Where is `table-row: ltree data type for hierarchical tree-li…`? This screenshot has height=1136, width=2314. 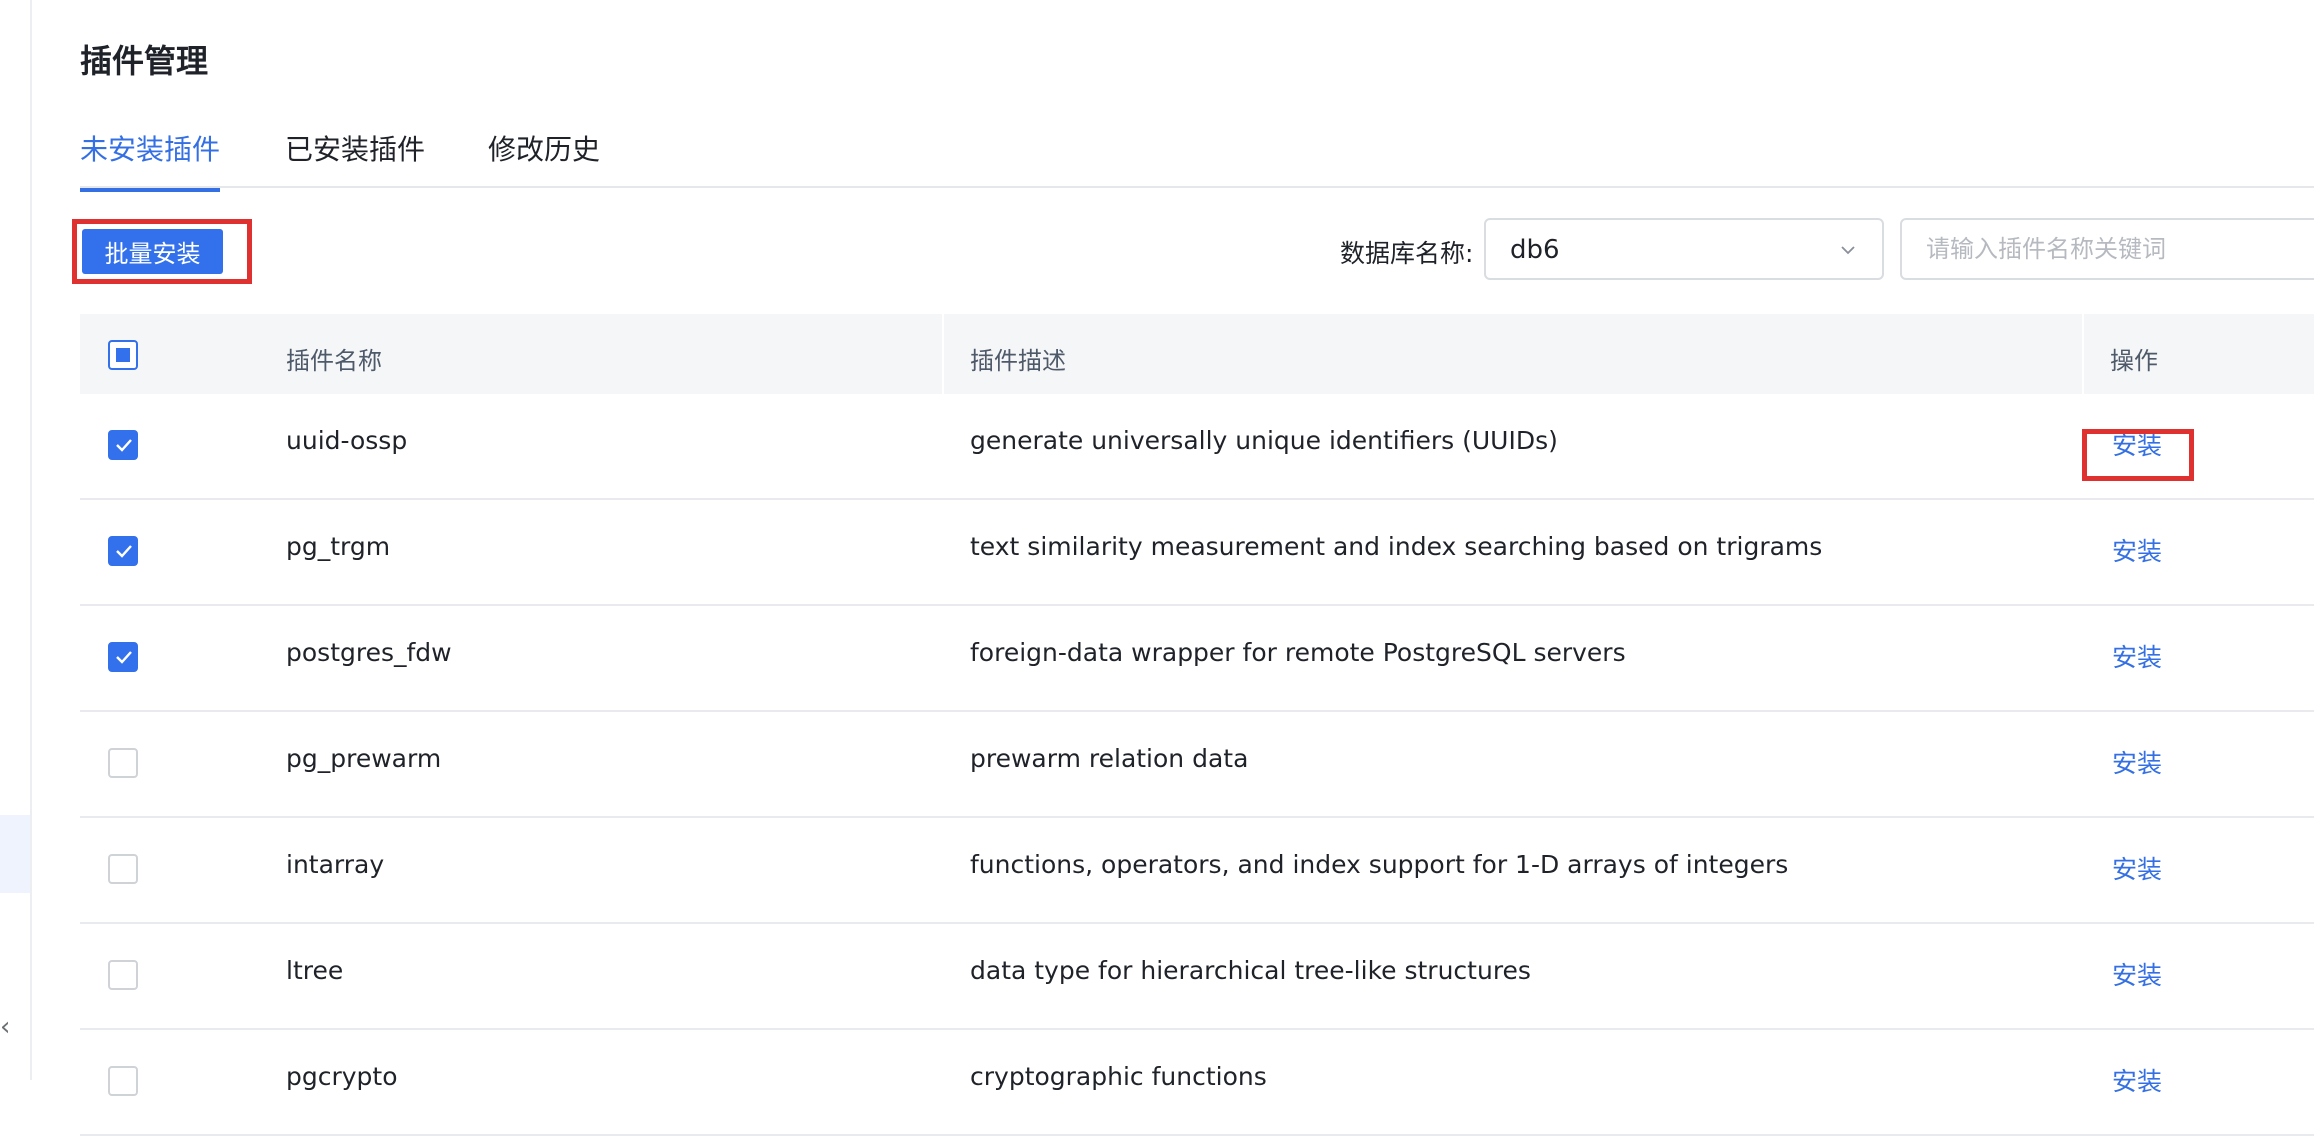 table-row: ltree data type for hierarchical tree-li… is located at coordinates (1197, 977).